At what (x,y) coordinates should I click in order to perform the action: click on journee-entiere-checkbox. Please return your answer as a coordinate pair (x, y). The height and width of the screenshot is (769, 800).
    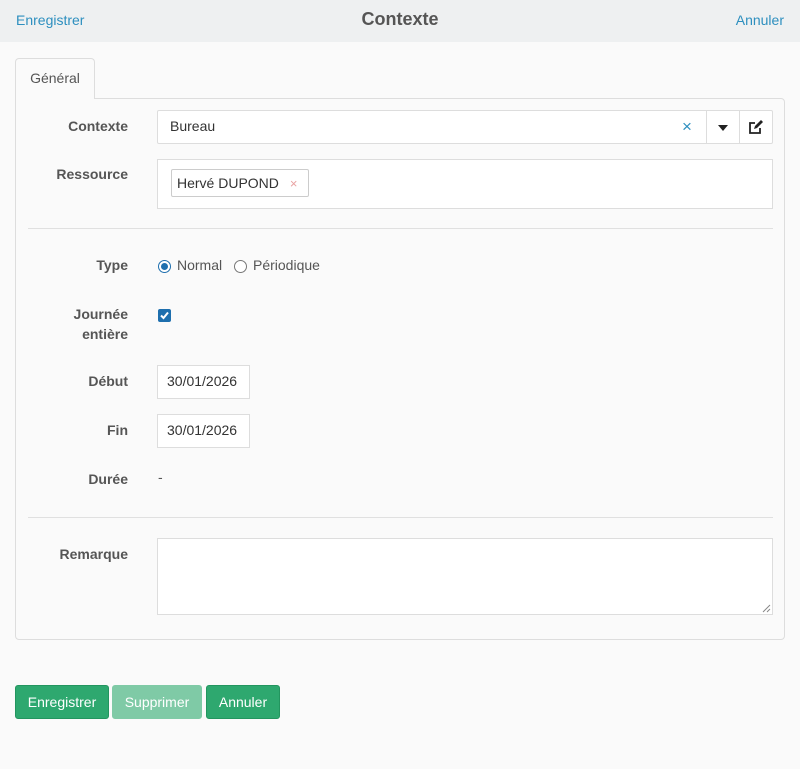
    Looking at the image, I should click on (164, 315).